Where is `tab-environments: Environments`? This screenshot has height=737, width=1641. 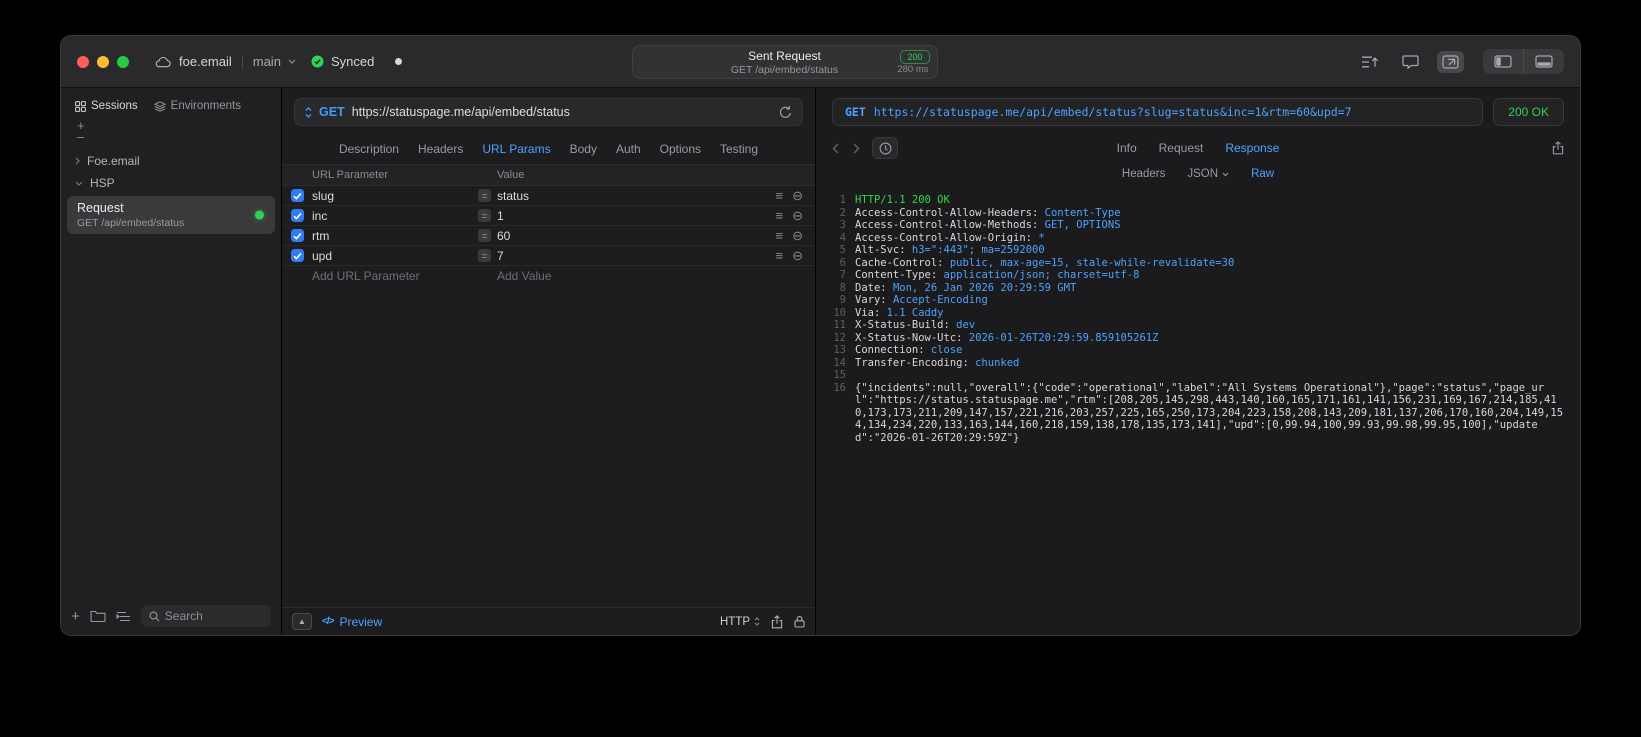
tab-environments: Environments is located at coordinates (197, 106).